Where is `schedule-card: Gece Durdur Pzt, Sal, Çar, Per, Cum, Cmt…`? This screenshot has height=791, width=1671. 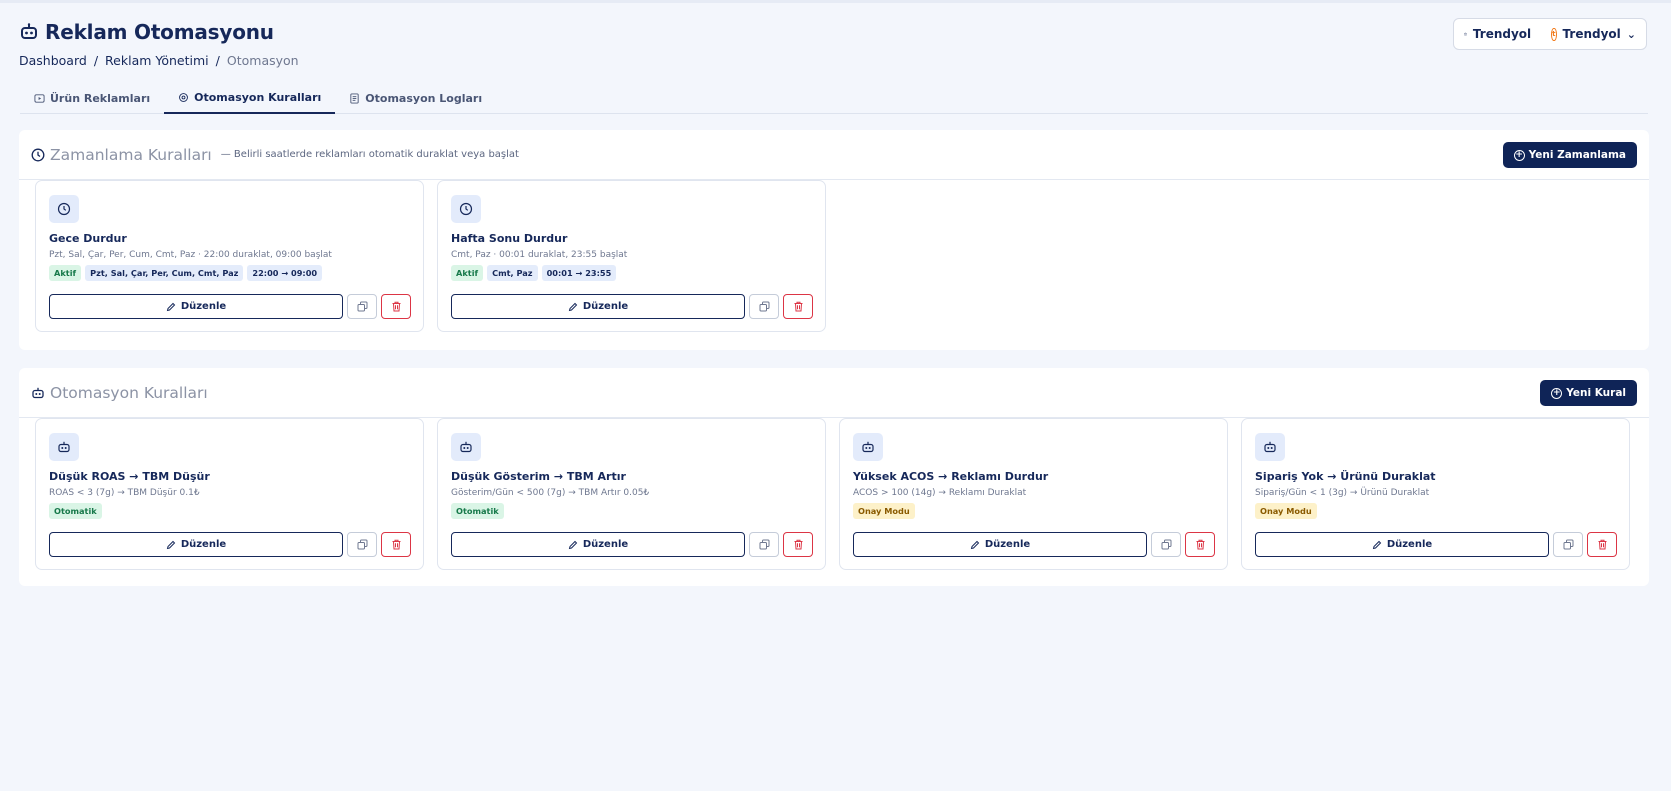 schedule-card: Gece Durdur Pzt, Sal, Çar, Per, Cum, Cmt… is located at coordinates (229, 256).